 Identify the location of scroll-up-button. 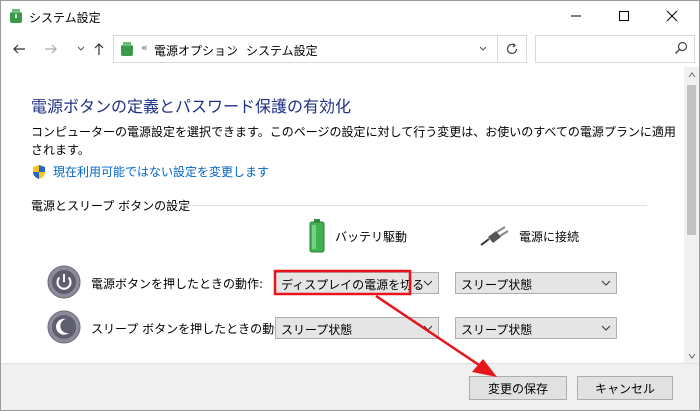
(691, 74).